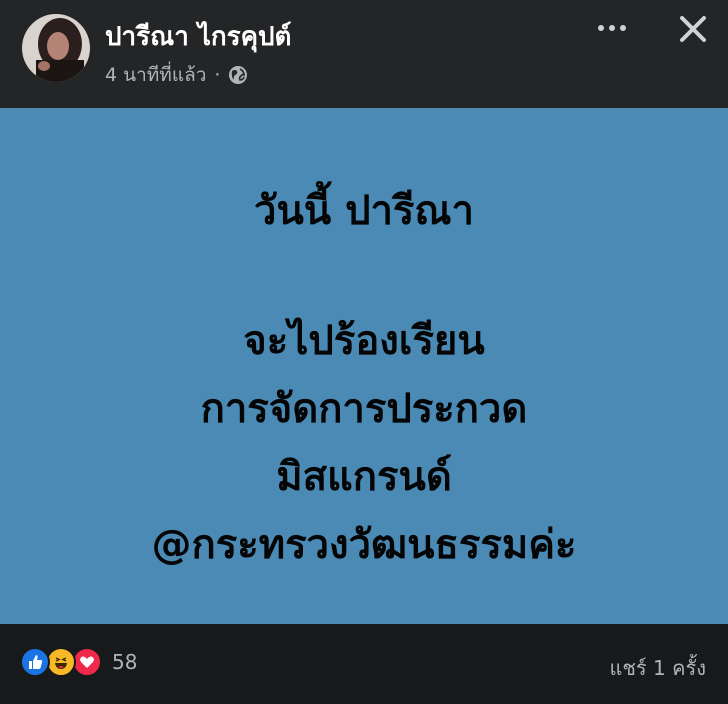 The image size is (728, 704). Describe the element at coordinates (61, 662) in the screenshot. I see `haha-icon` at that location.